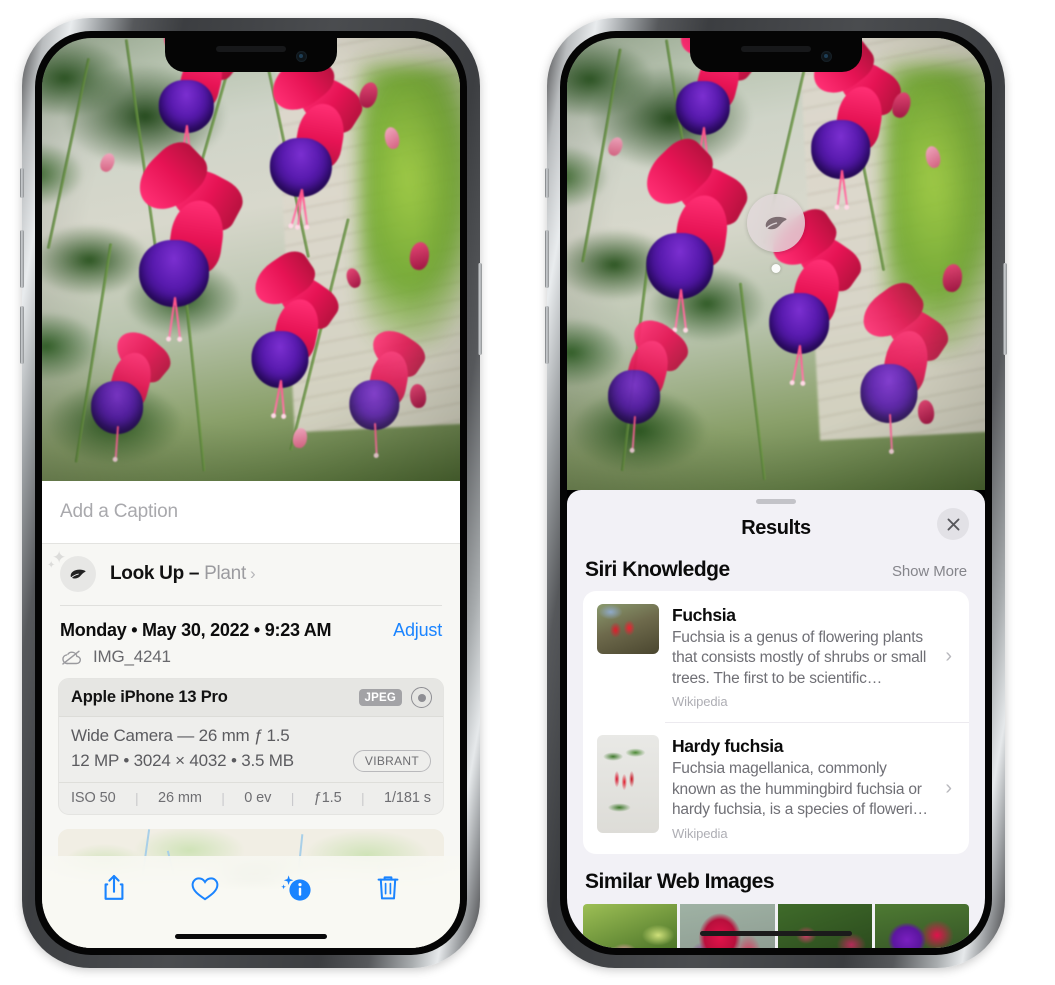  I want to click on sparkle-small-icon: ✦, so click(51, 565).